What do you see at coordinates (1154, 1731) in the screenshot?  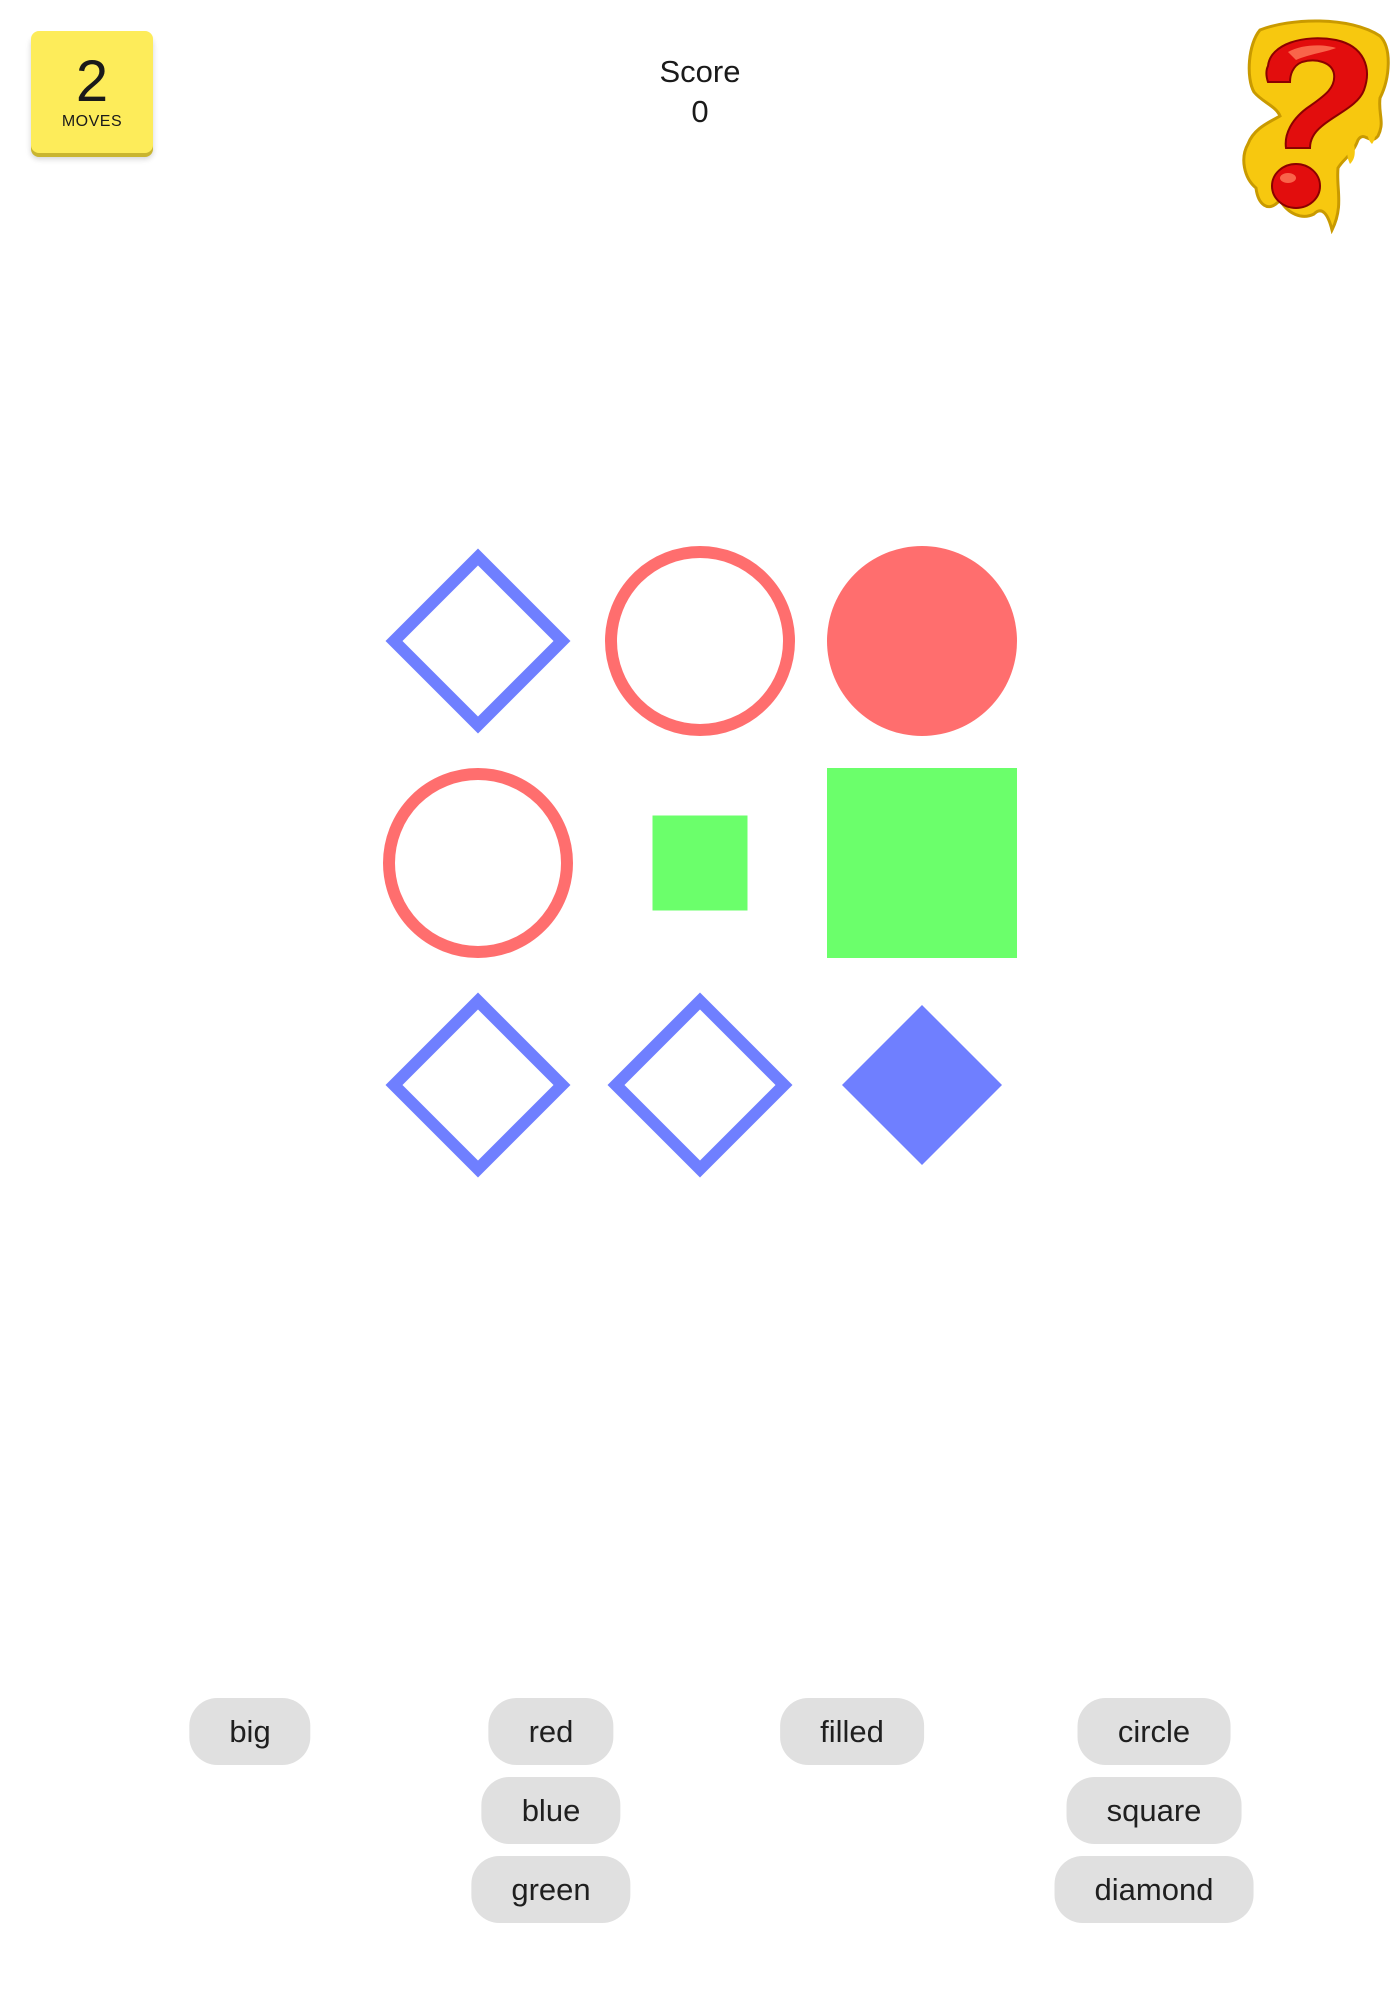 I see `chip-circle: circle` at bounding box center [1154, 1731].